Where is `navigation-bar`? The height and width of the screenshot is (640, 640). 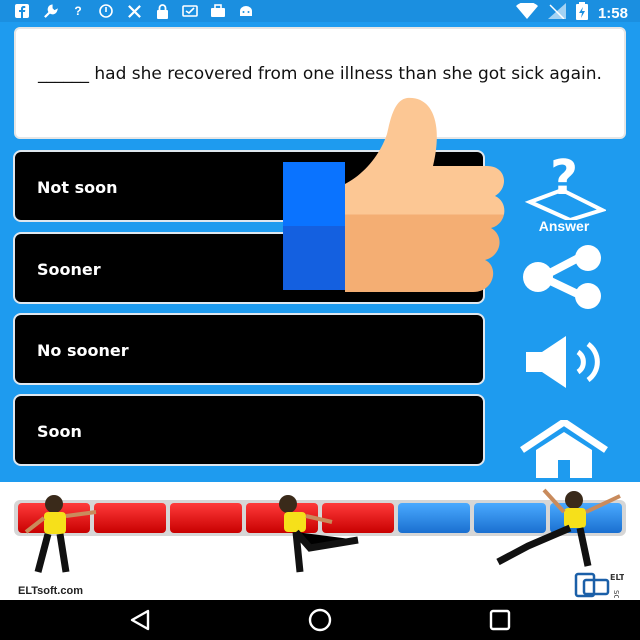 navigation-bar is located at coordinates (320, 620).